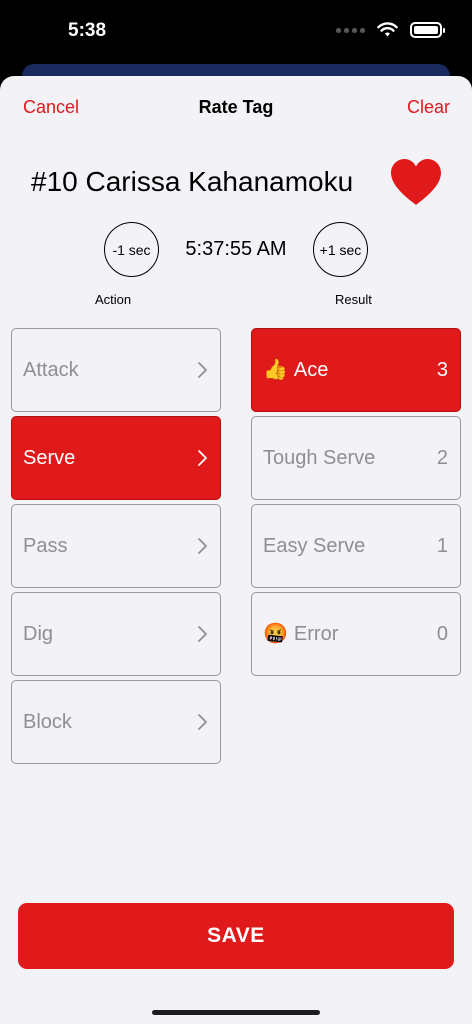  What do you see at coordinates (51, 369) in the screenshot?
I see `action-label: Attack` at bounding box center [51, 369].